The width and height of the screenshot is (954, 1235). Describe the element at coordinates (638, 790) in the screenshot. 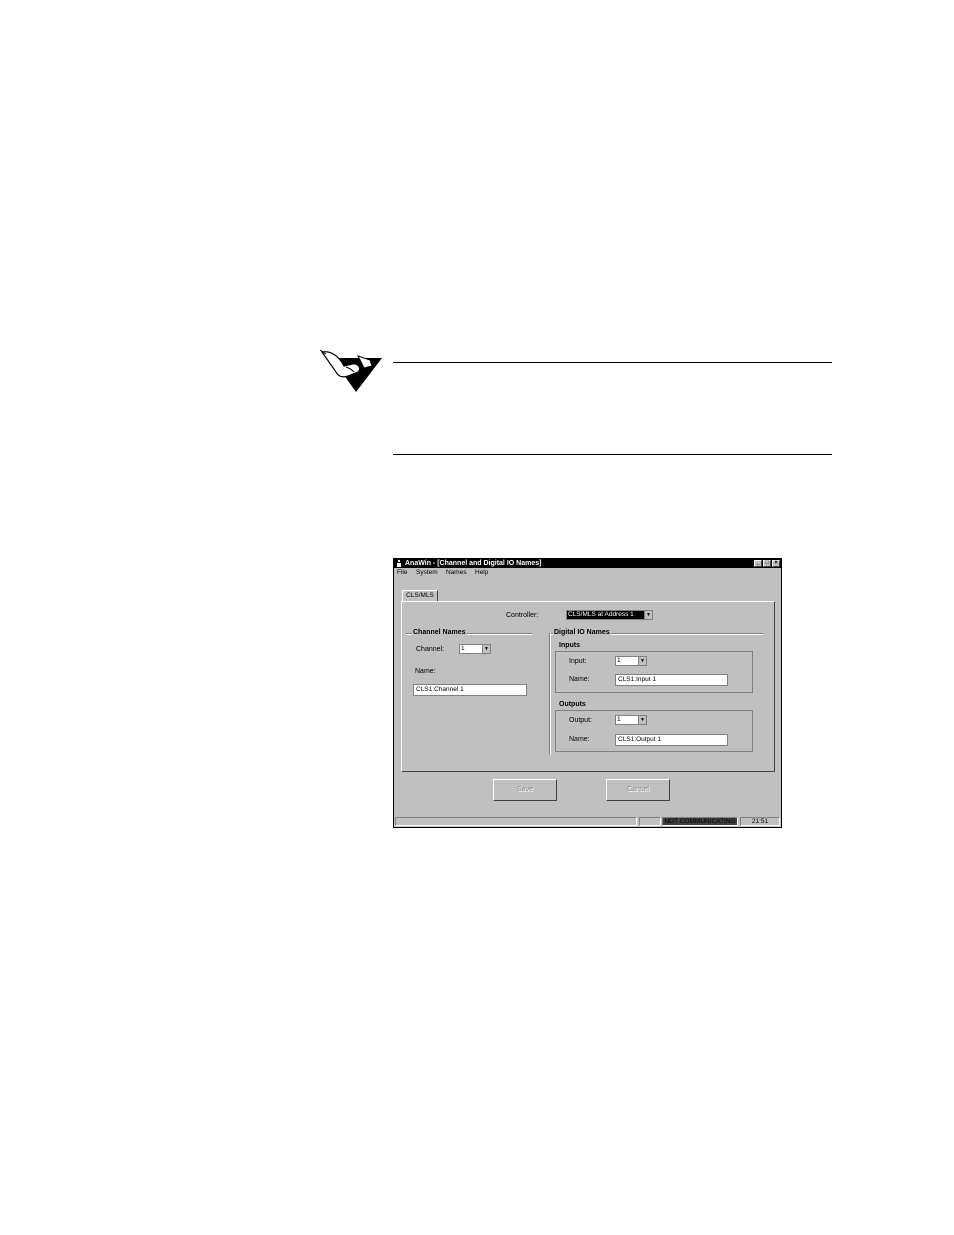

I see `cancel-button: Cancel` at that location.